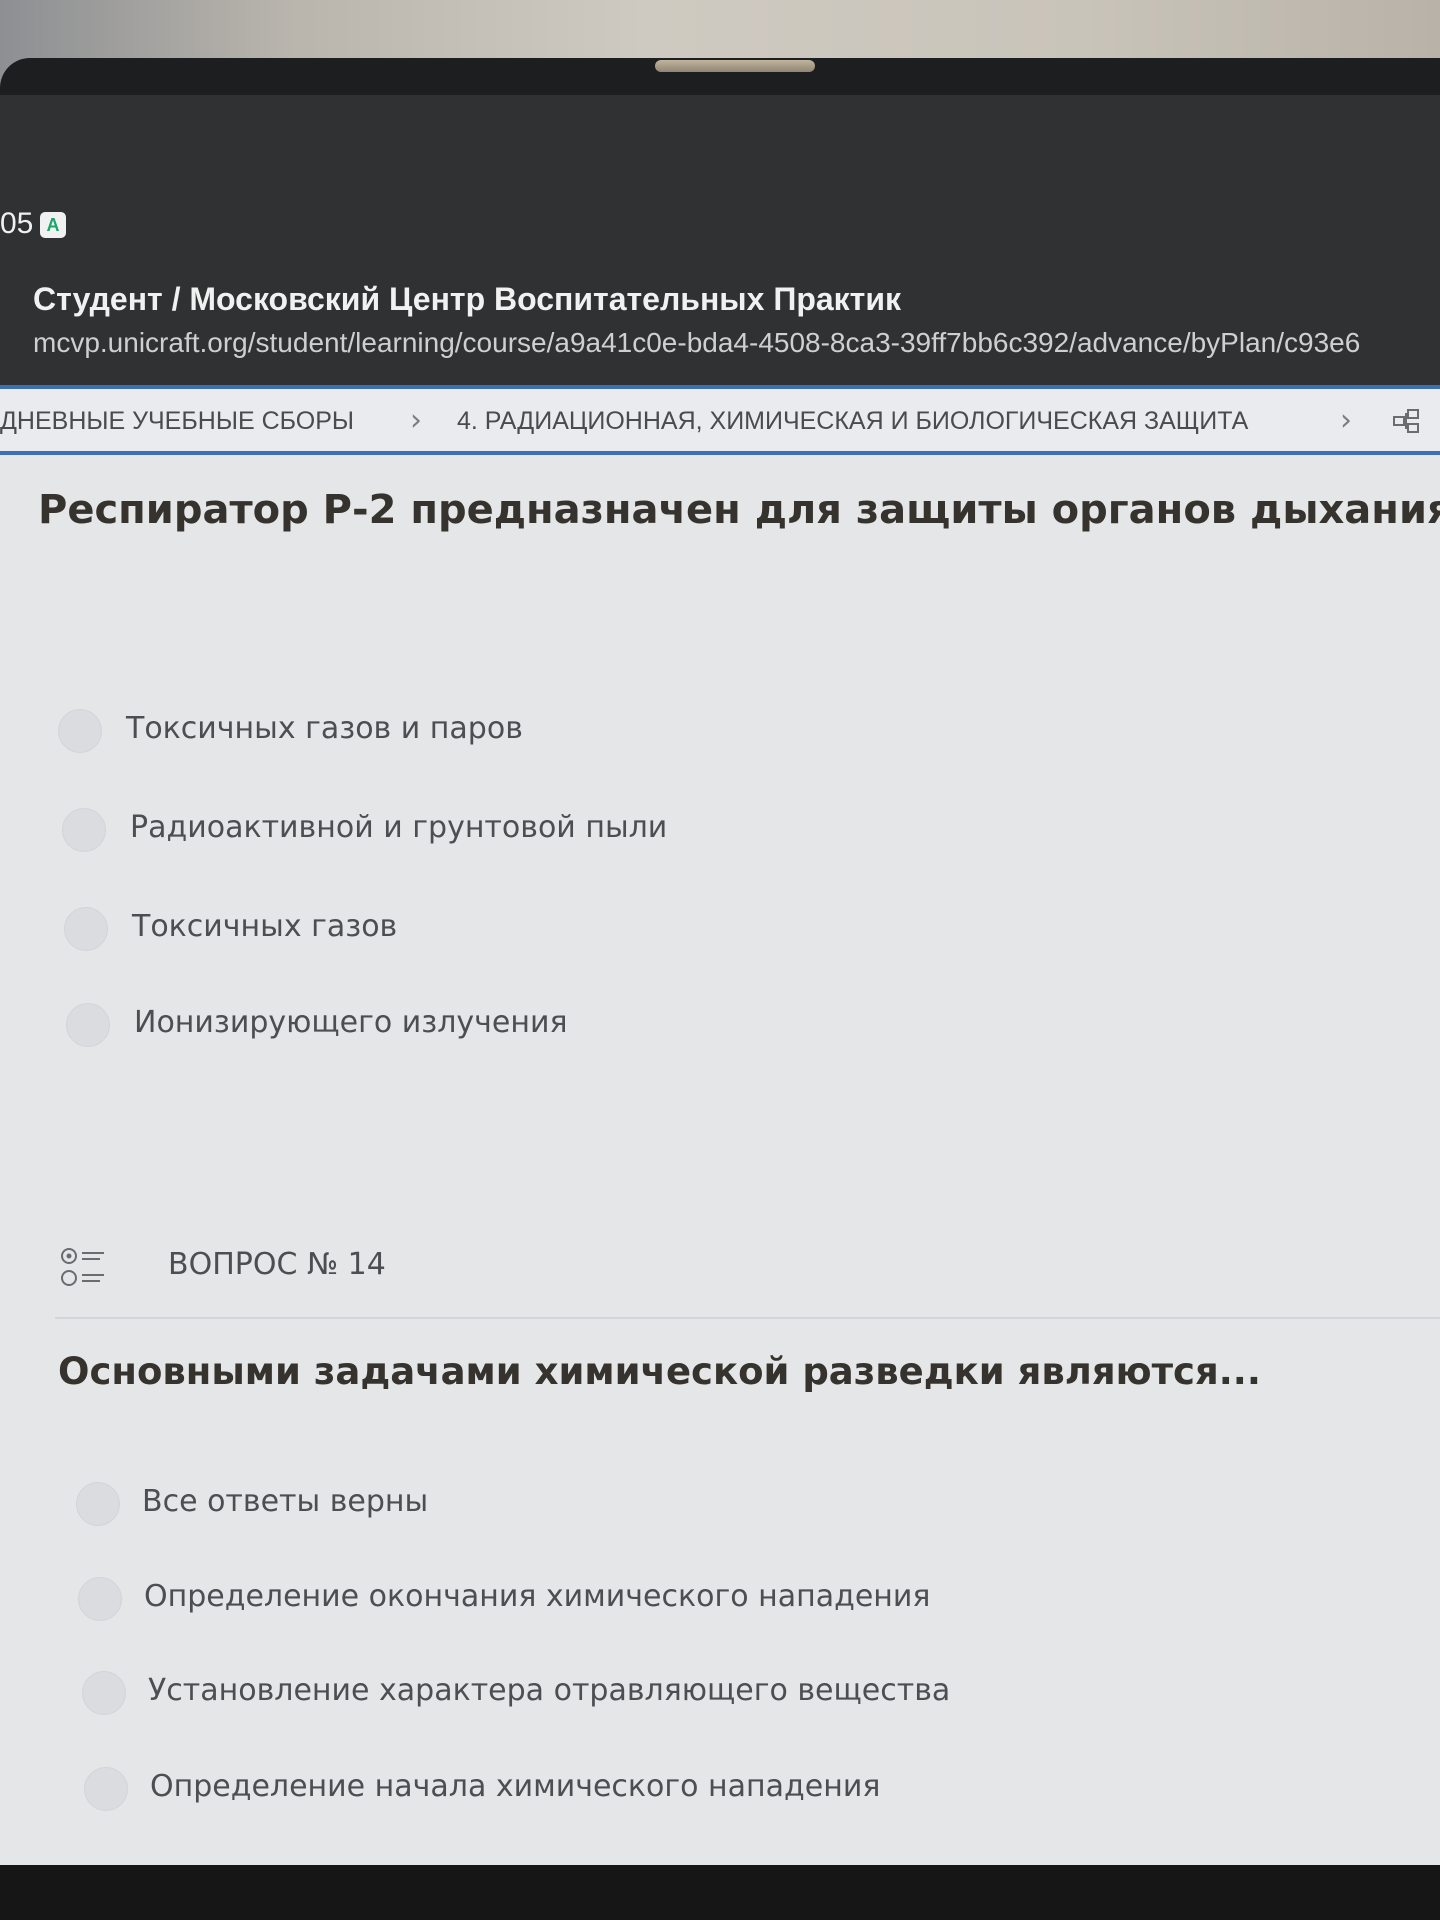  I want to click on answer-label: Токсичных газов и паров, so click(324, 728).